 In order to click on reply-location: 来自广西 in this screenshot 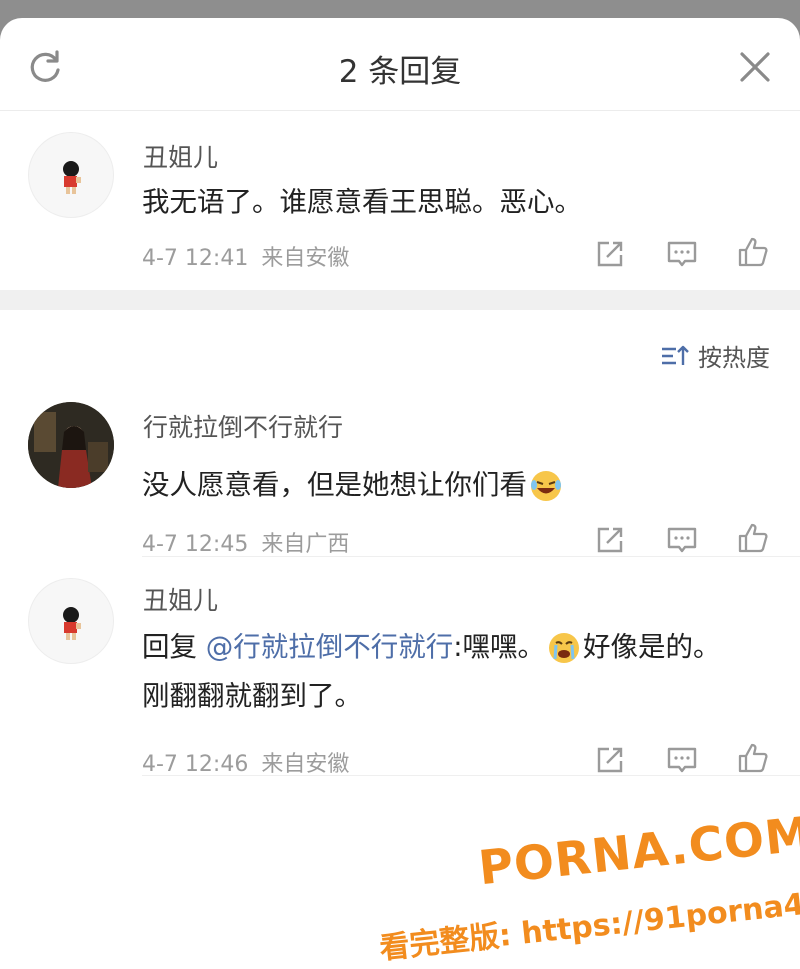, I will do `click(305, 544)`.